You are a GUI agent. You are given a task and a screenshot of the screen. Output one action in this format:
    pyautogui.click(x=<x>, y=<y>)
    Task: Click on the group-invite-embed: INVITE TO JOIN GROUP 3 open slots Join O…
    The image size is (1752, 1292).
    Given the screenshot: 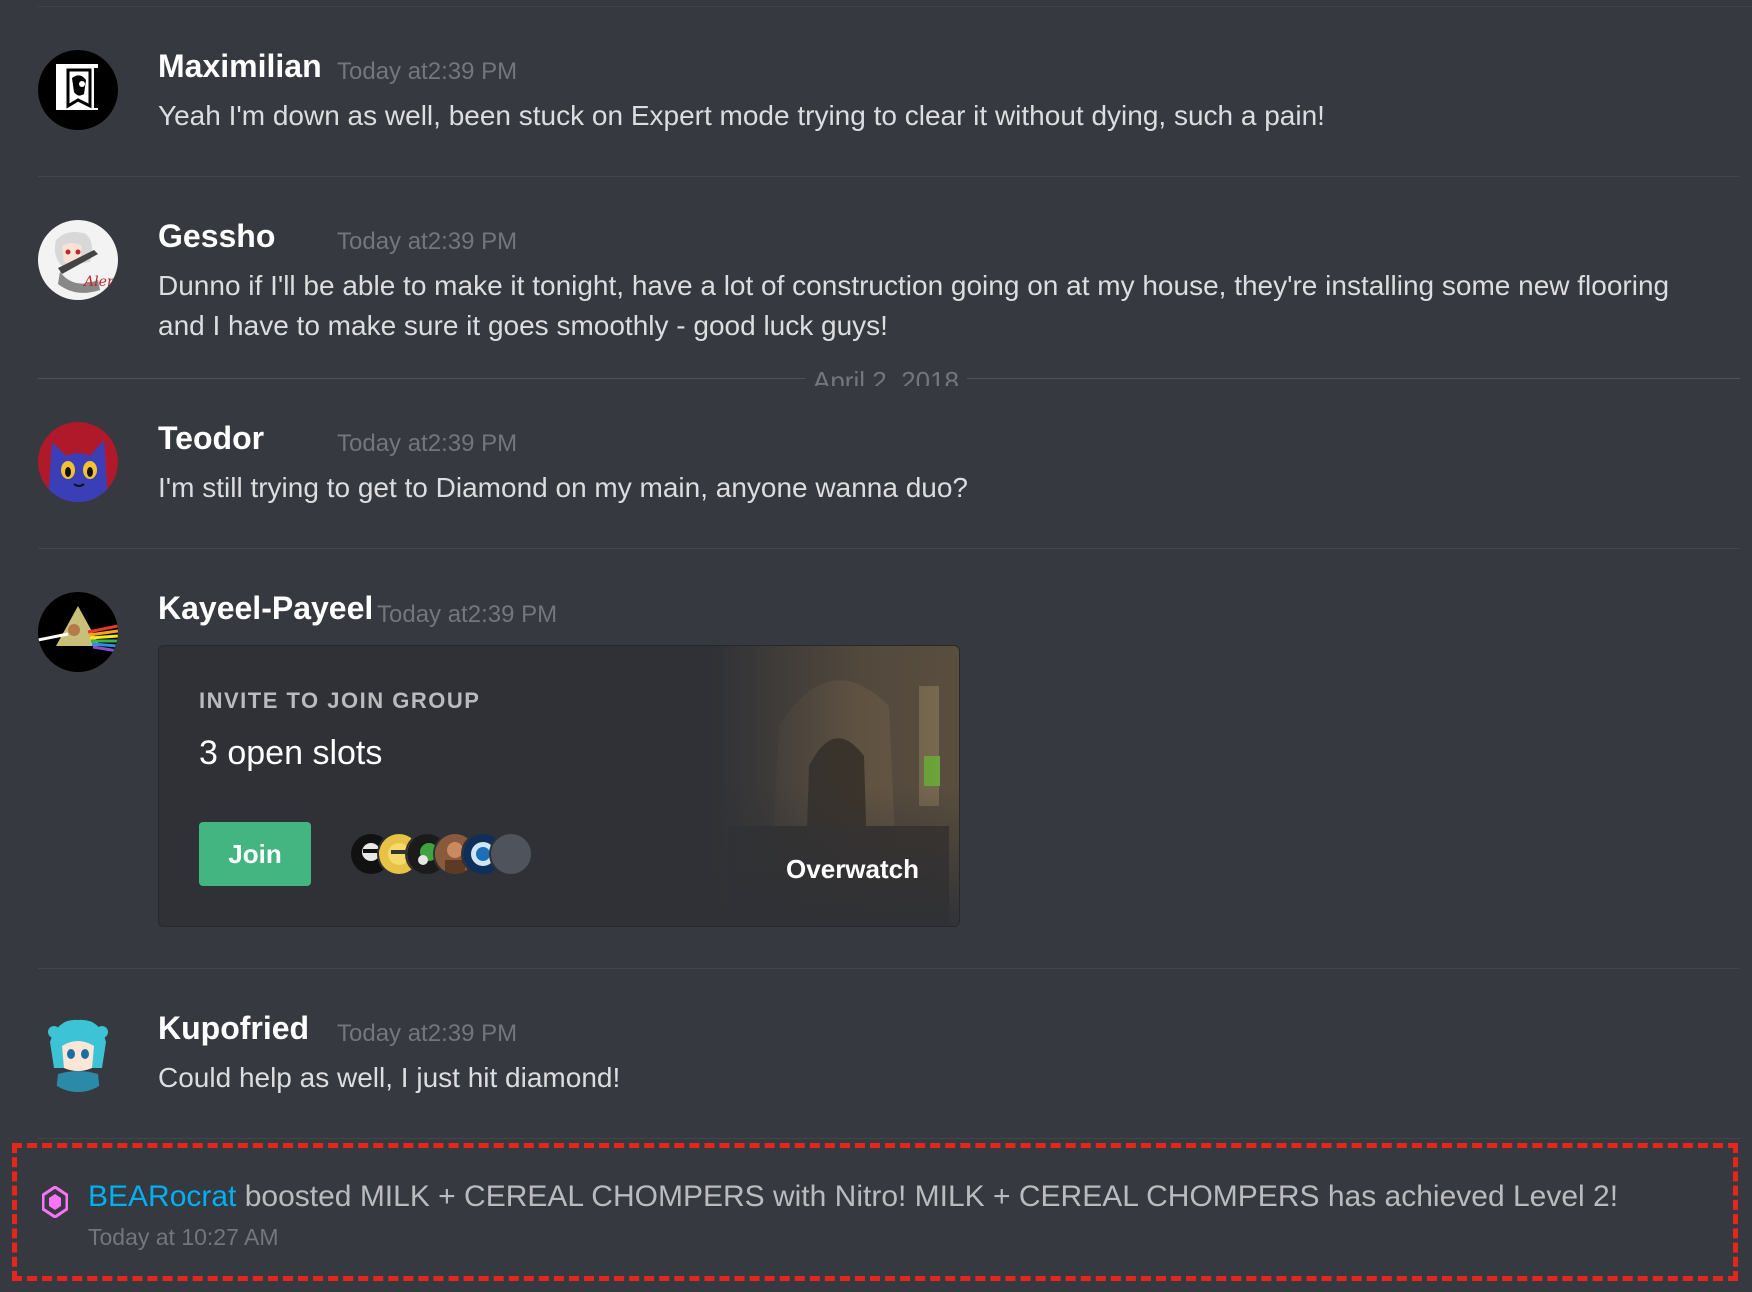 What is the action you would take?
    pyautogui.click(x=559, y=786)
    